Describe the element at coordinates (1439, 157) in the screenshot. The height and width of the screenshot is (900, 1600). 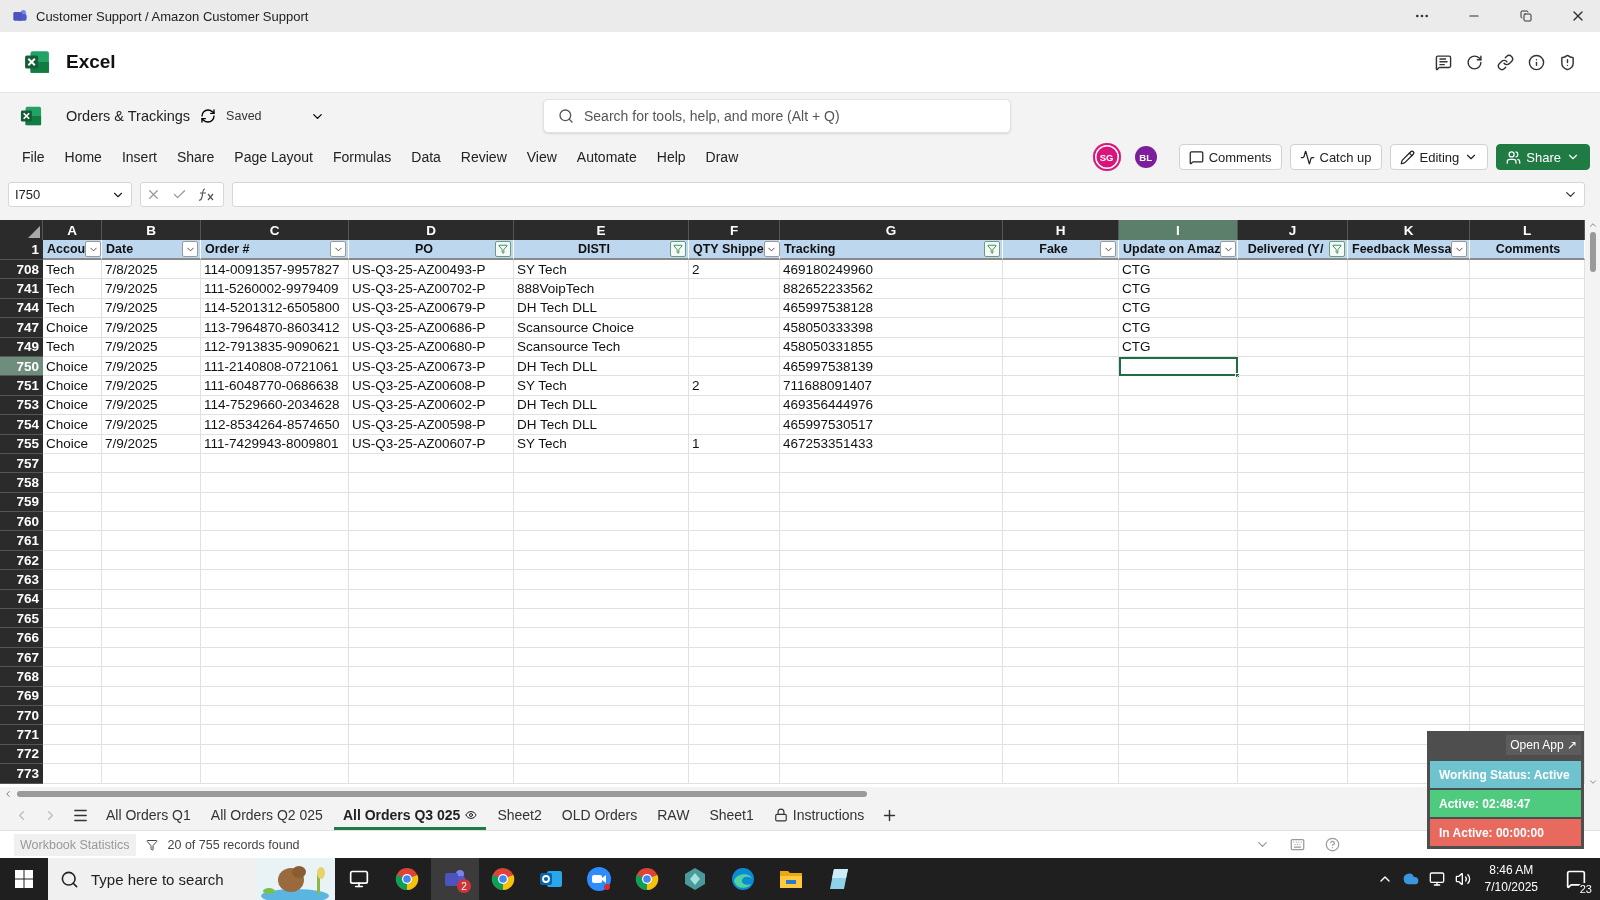
I see `editing-button: Editing` at that location.